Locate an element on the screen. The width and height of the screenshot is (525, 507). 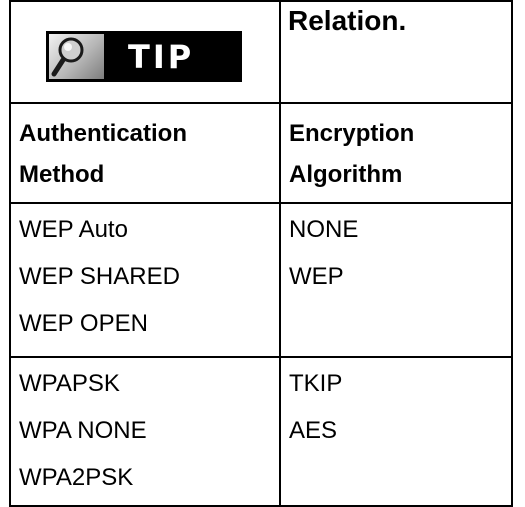
list-item: TKIP is located at coordinates (316, 383).